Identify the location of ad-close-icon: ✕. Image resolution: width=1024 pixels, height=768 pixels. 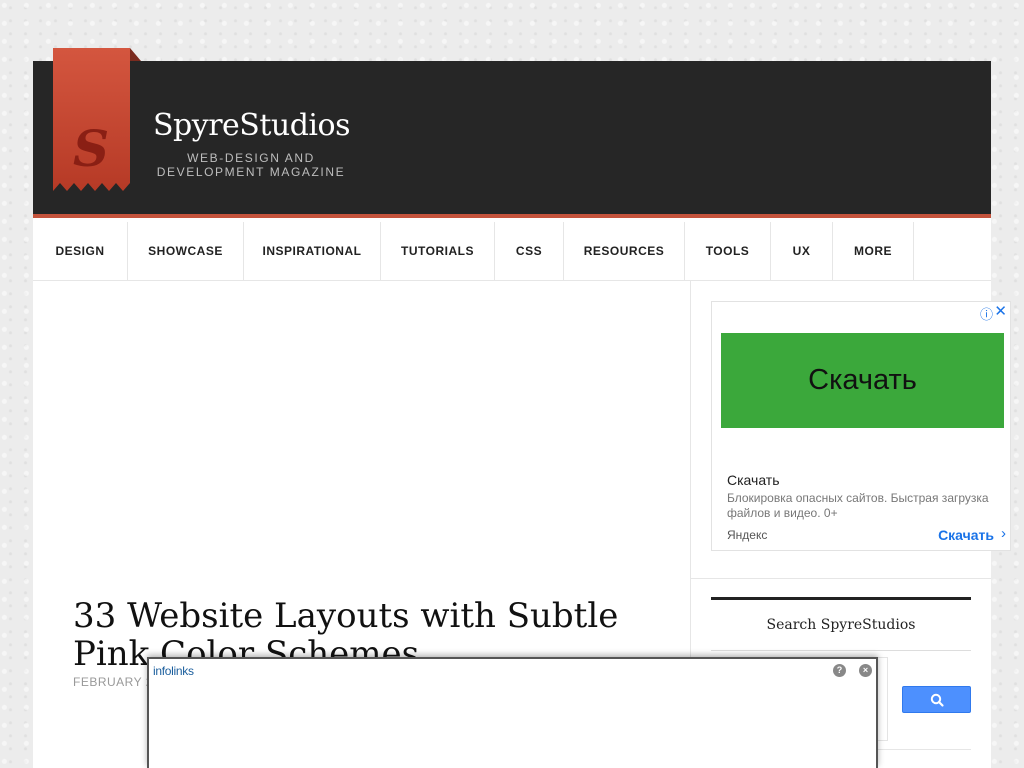
(1000, 311).